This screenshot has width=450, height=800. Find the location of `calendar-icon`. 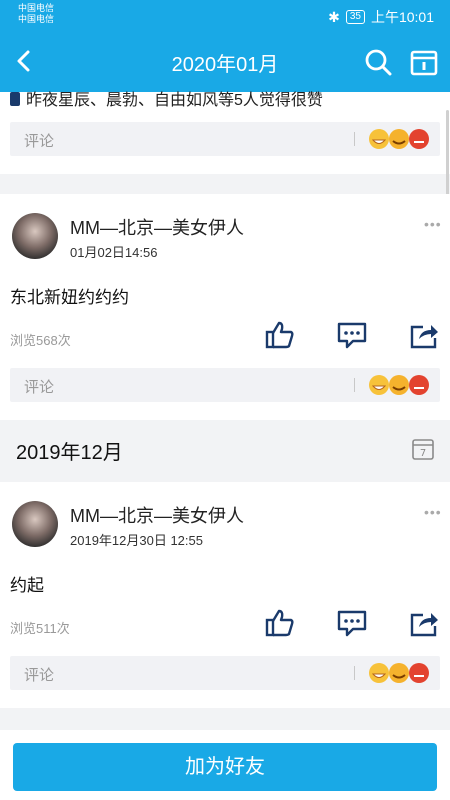

calendar-icon is located at coordinates (424, 62).